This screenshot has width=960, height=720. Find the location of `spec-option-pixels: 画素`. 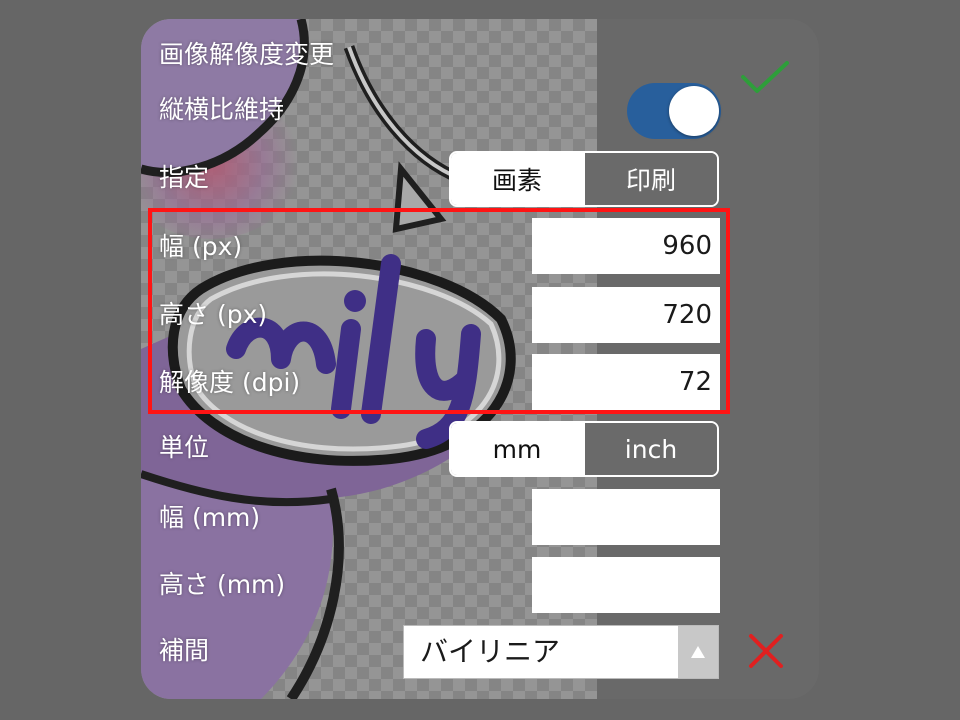

spec-option-pixels: 画素 is located at coordinates (517, 179).